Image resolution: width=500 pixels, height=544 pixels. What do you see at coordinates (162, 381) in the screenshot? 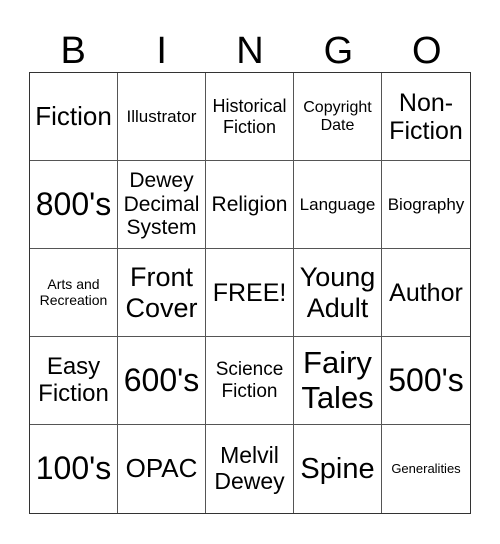
I see `bingo-cell: 600's` at bounding box center [162, 381].